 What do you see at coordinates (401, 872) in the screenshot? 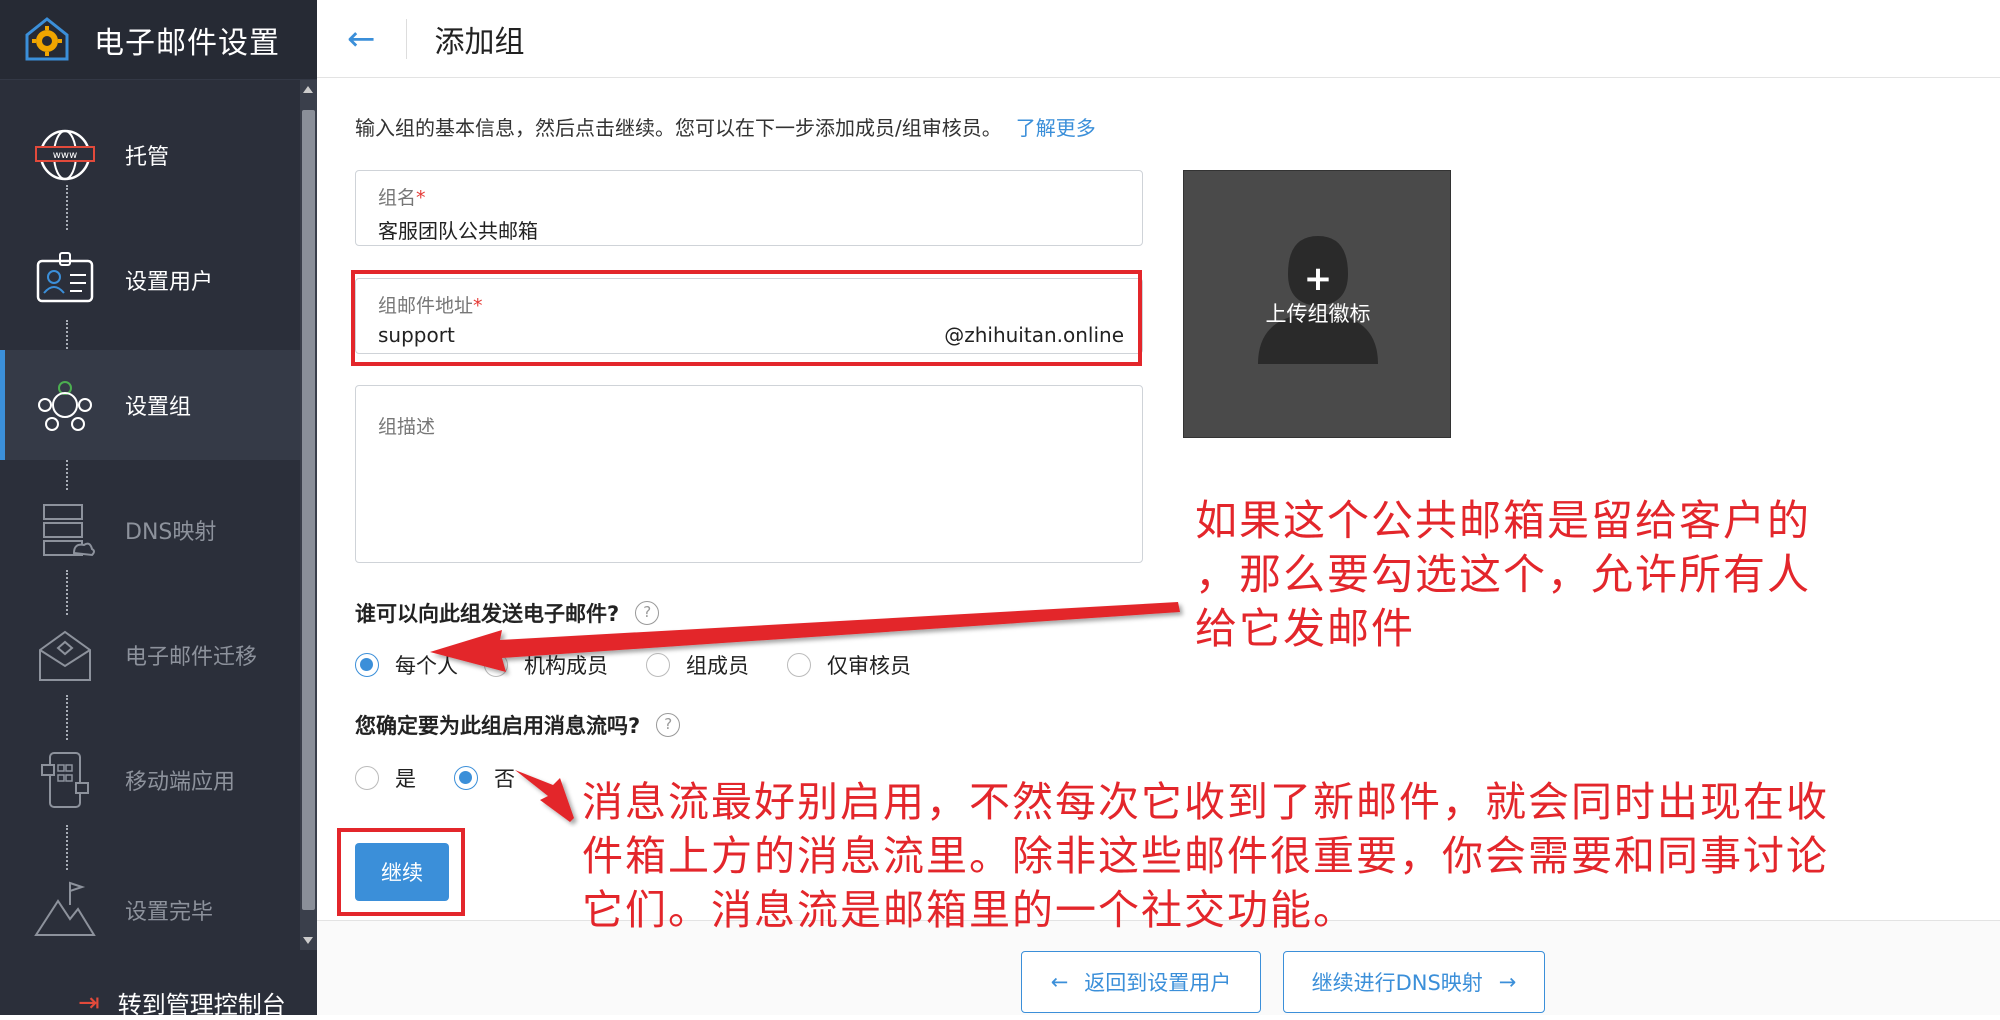
I see `continue-highlight-box` at bounding box center [401, 872].